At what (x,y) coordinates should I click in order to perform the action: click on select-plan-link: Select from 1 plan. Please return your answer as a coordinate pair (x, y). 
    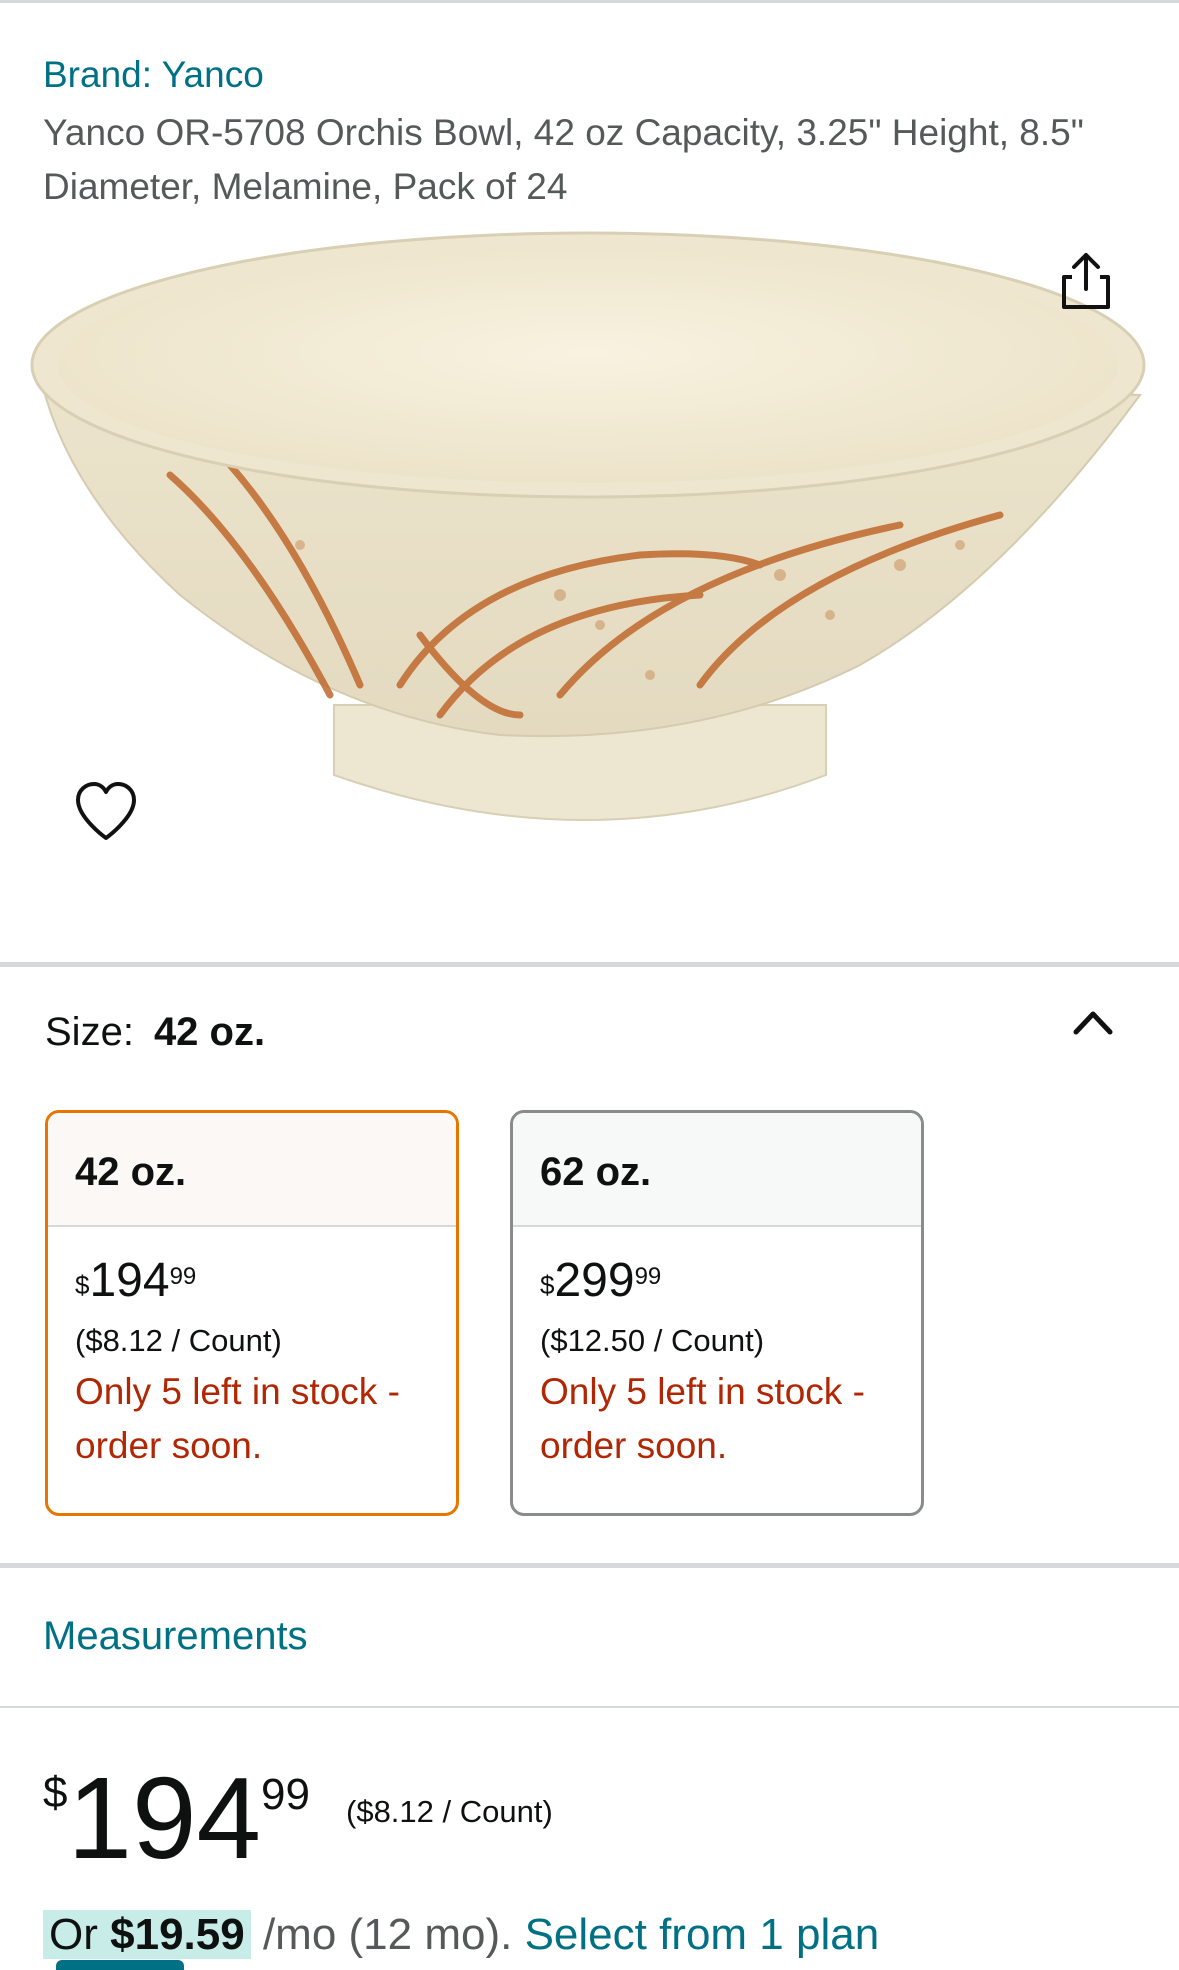
    Looking at the image, I should click on (702, 1934).